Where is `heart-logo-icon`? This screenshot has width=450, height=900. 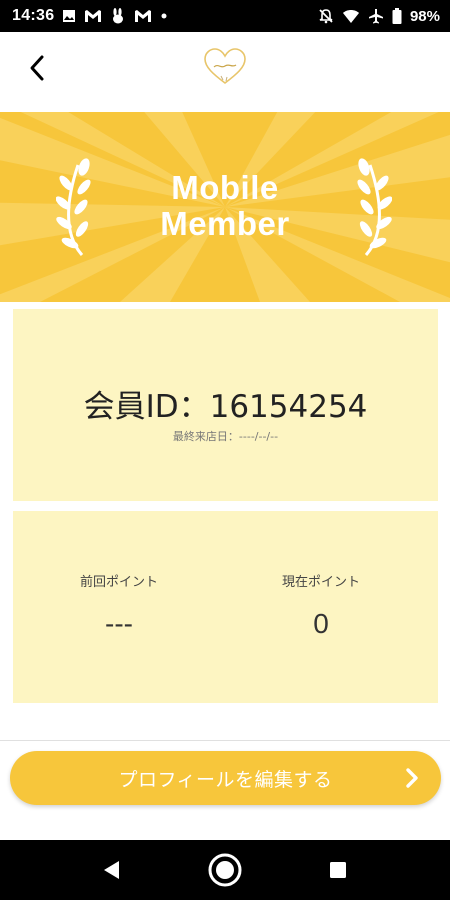
heart-logo-icon is located at coordinates (225, 66).